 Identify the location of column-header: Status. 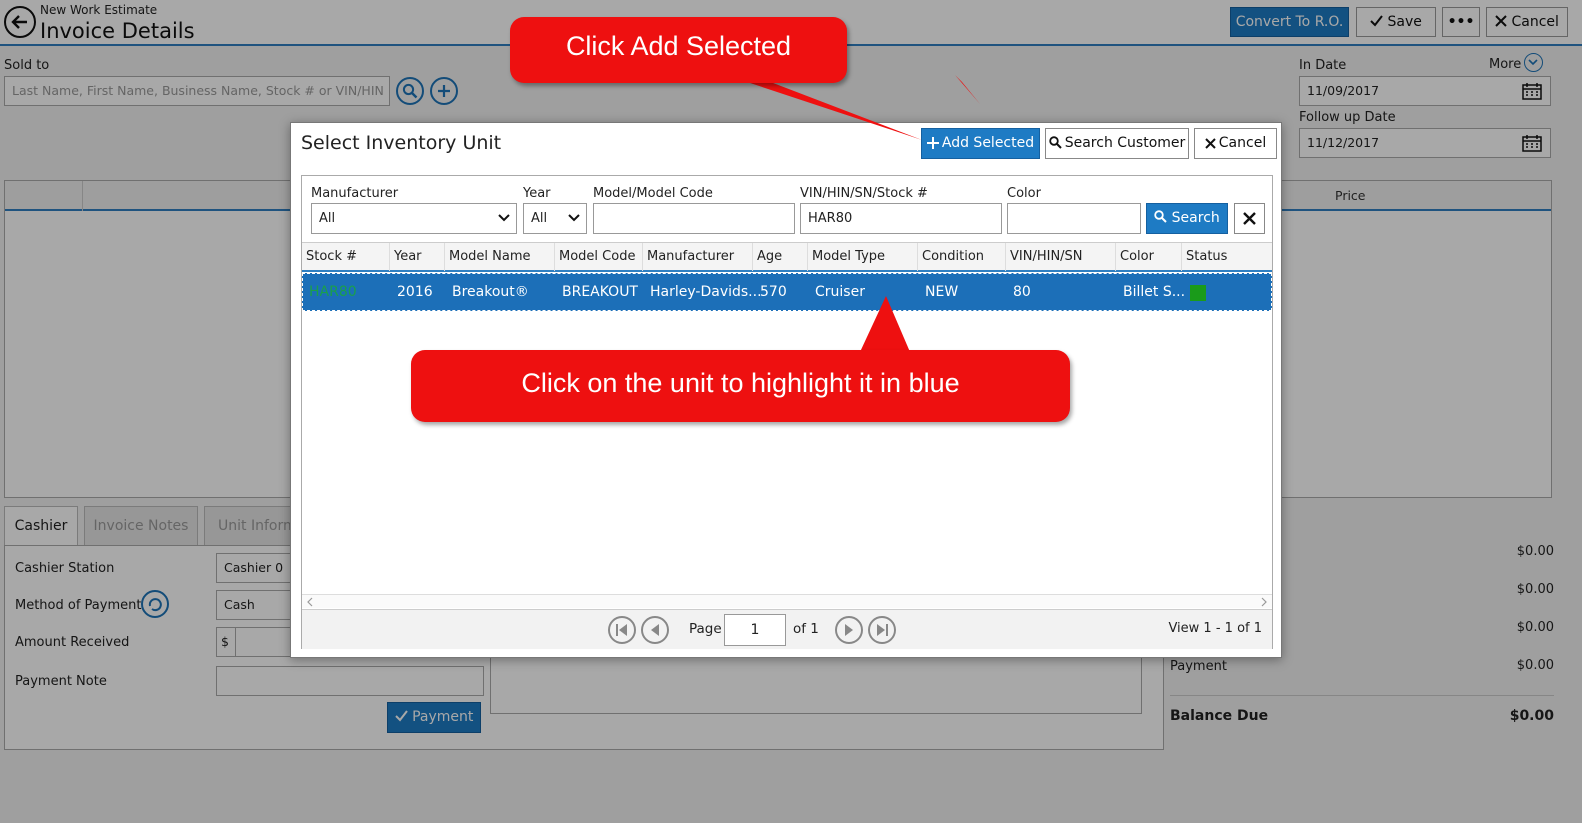
(1227, 257).